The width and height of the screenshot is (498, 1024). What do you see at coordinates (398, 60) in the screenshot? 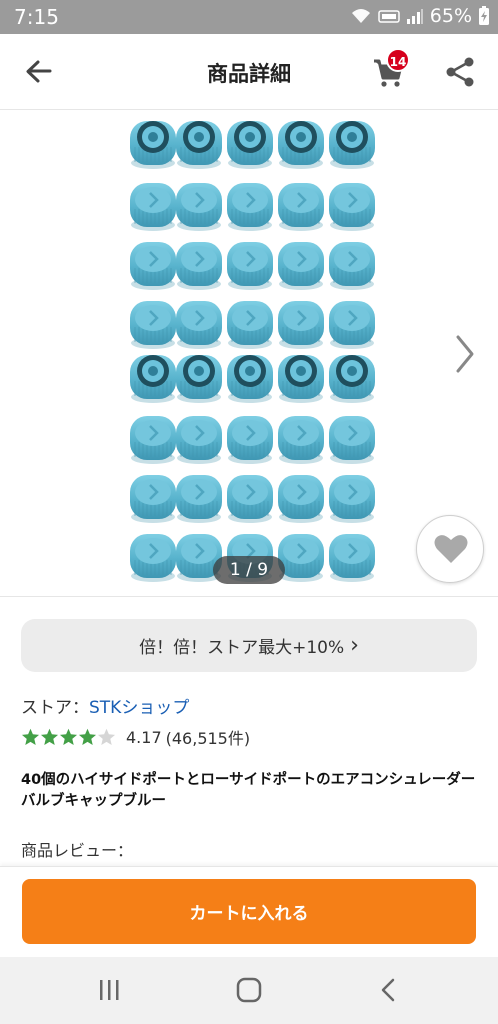
I see `cart-count-badge: 14` at bounding box center [398, 60].